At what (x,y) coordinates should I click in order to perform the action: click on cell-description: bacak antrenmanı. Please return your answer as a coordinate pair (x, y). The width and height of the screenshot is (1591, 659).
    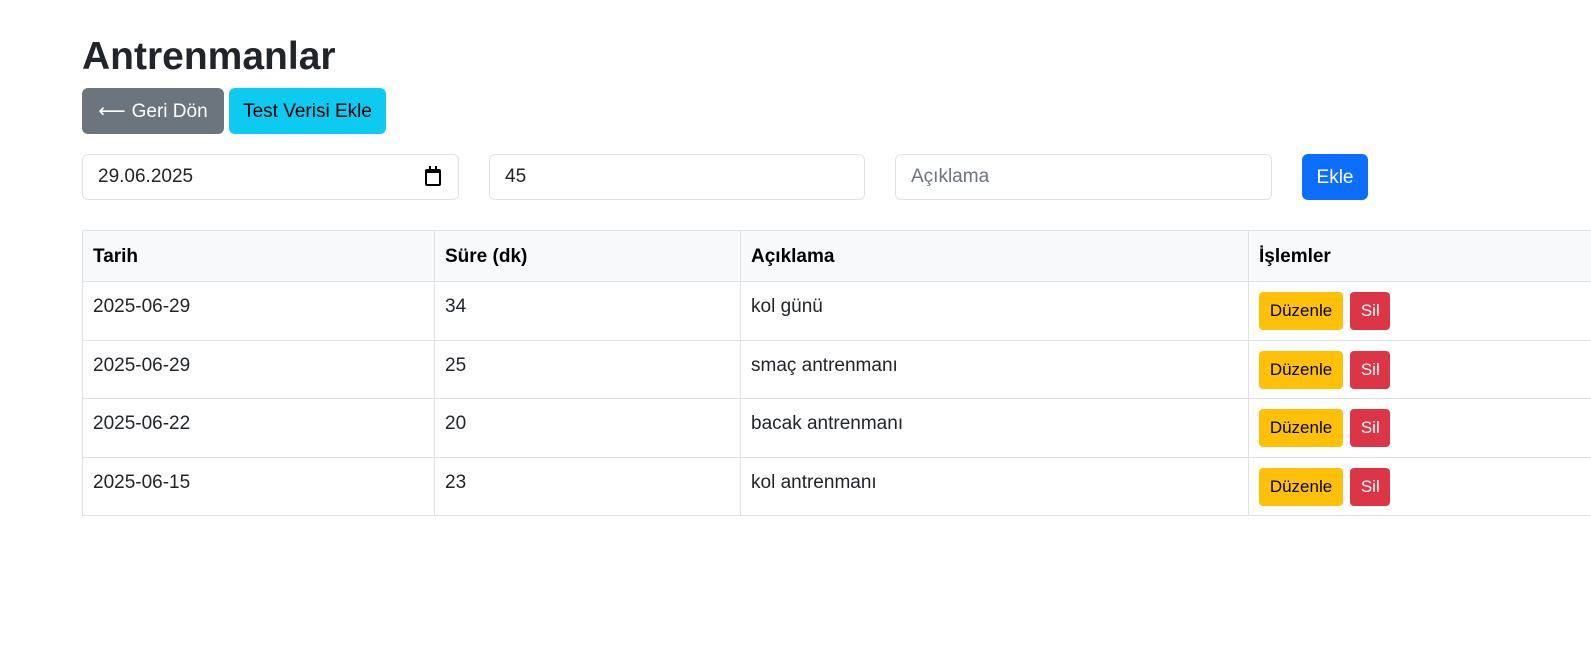
    Looking at the image, I should click on (994, 428).